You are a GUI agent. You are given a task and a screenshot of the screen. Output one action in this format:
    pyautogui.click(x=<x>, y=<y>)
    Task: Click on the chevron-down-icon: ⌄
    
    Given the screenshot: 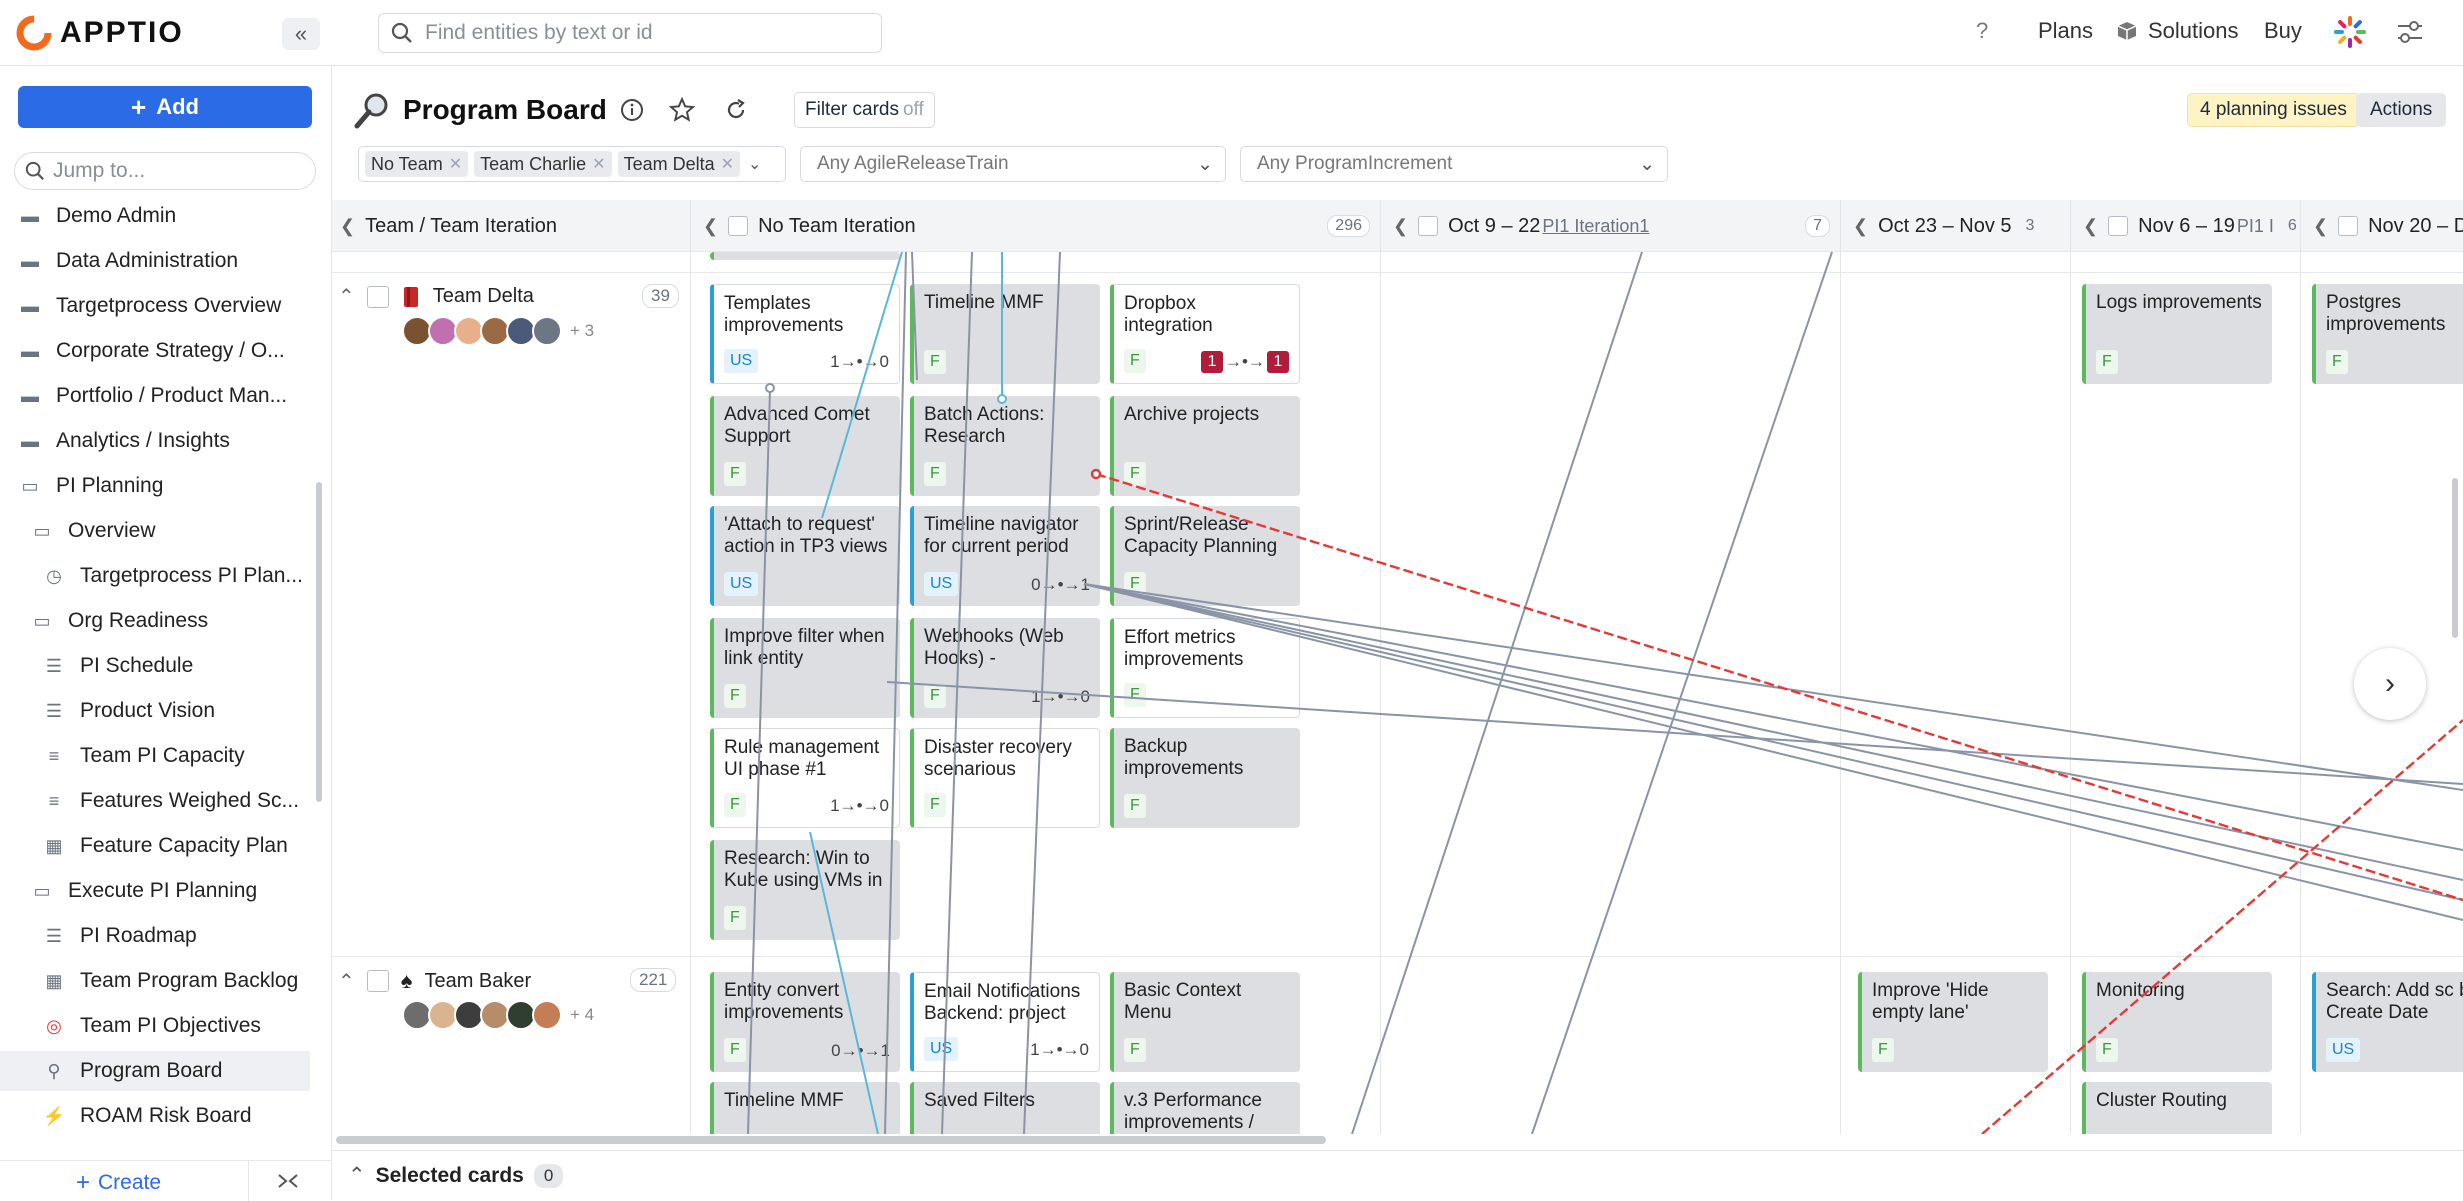 What is the action you would take?
    pyautogui.click(x=754, y=164)
    